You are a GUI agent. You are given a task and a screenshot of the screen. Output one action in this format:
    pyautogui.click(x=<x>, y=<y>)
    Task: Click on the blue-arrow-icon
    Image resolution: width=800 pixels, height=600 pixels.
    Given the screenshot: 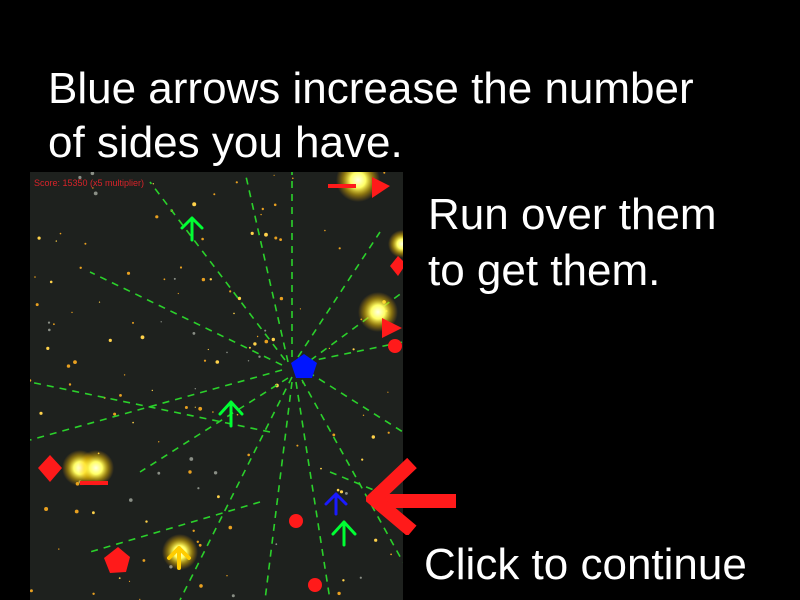 What is the action you would take?
    pyautogui.click(x=336, y=504)
    